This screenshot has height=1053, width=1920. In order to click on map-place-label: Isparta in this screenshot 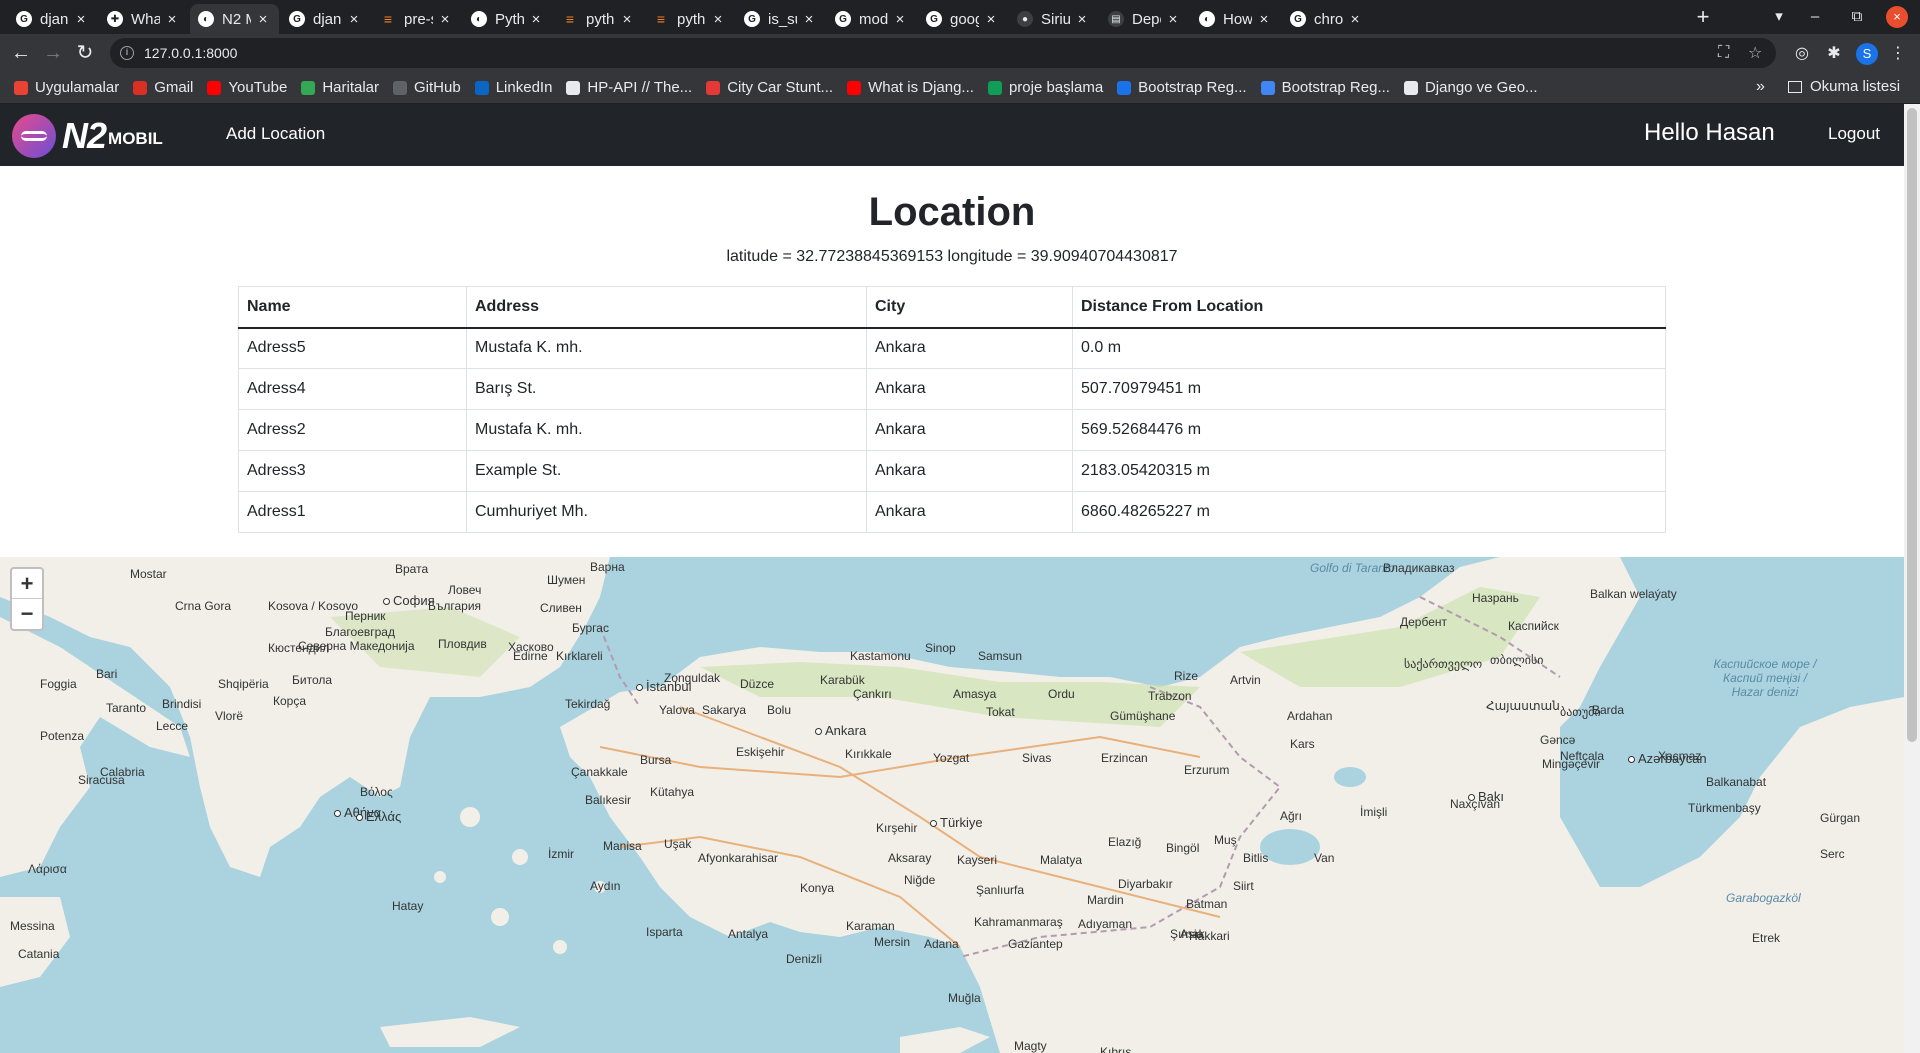, I will do `click(664, 932)`.